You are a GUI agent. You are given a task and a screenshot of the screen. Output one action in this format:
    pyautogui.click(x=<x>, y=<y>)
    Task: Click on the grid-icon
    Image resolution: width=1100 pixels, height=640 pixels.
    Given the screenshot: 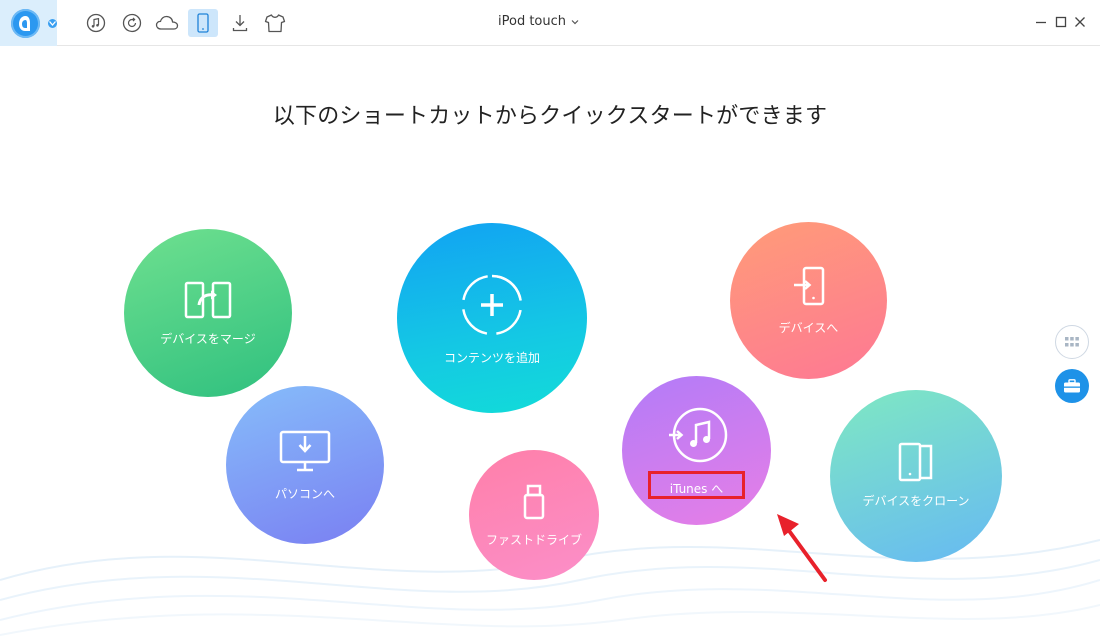 What is the action you would take?
    pyautogui.click(x=1072, y=342)
    